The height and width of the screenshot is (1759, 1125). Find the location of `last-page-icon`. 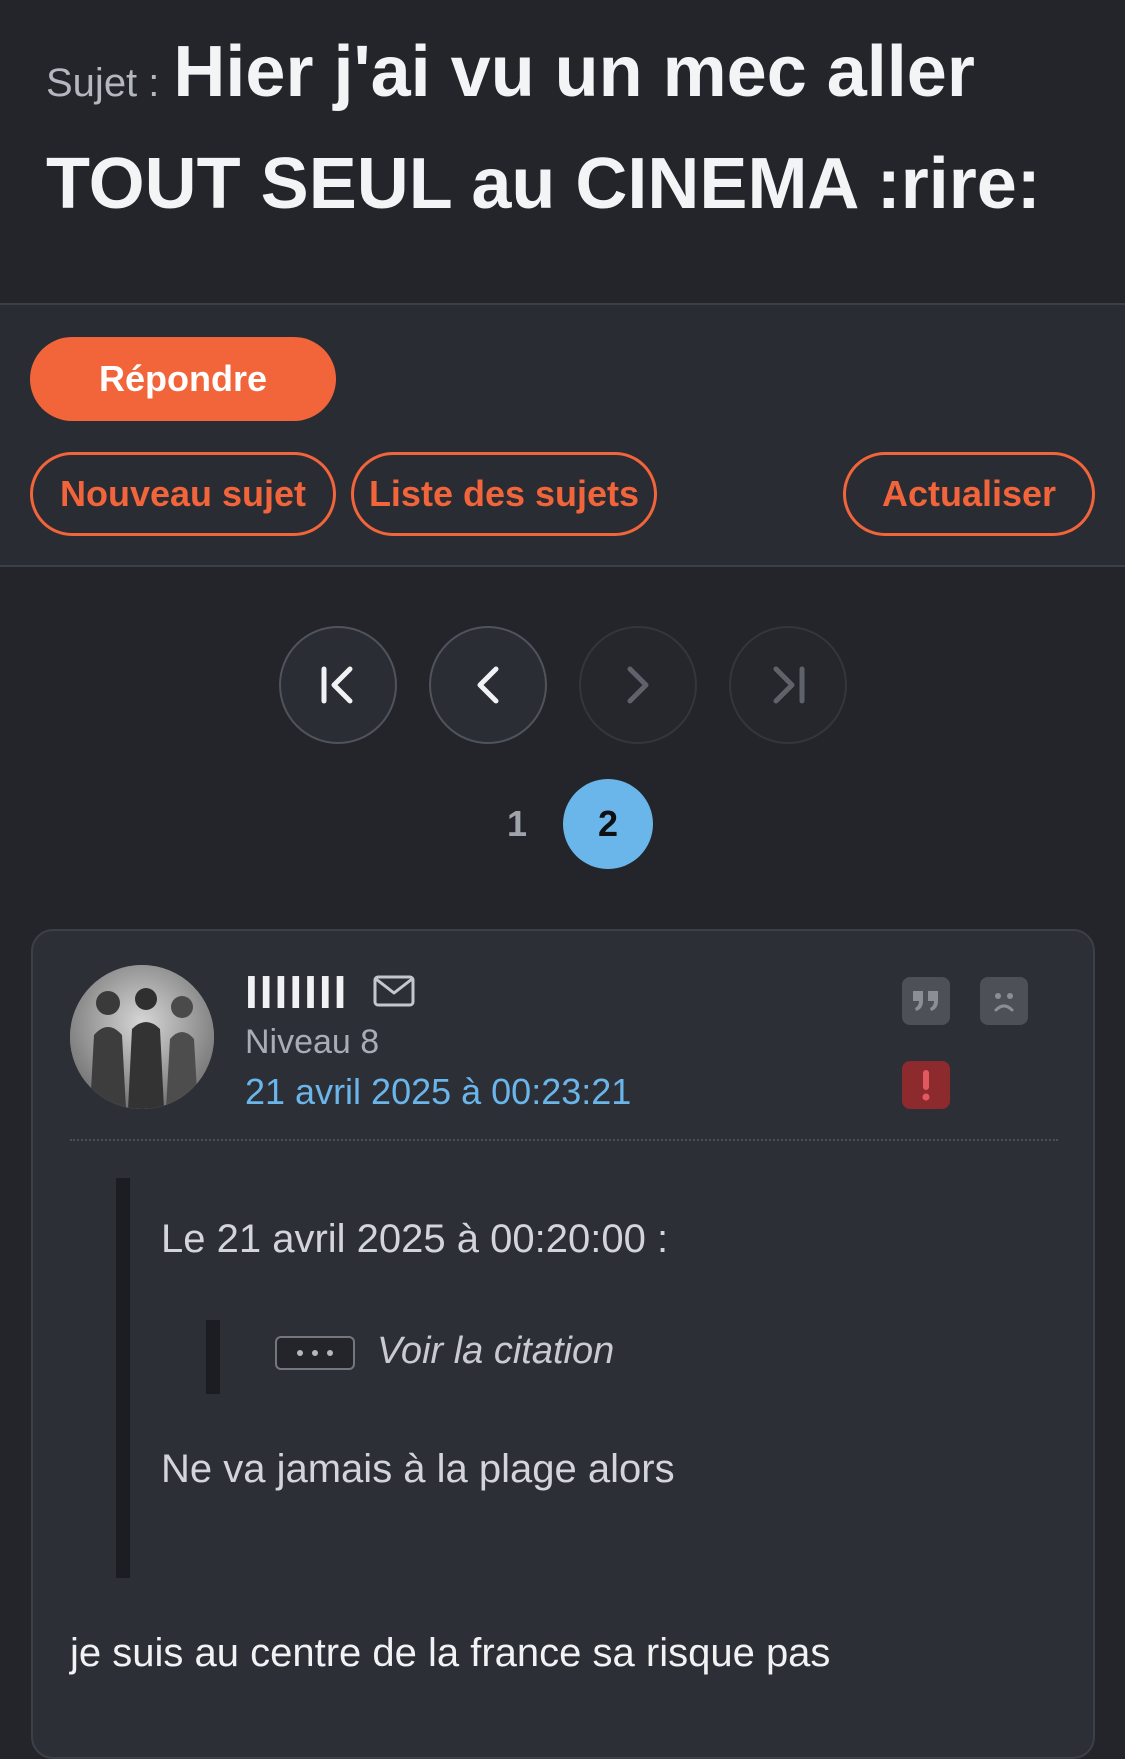

last-page-icon is located at coordinates (789, 685).